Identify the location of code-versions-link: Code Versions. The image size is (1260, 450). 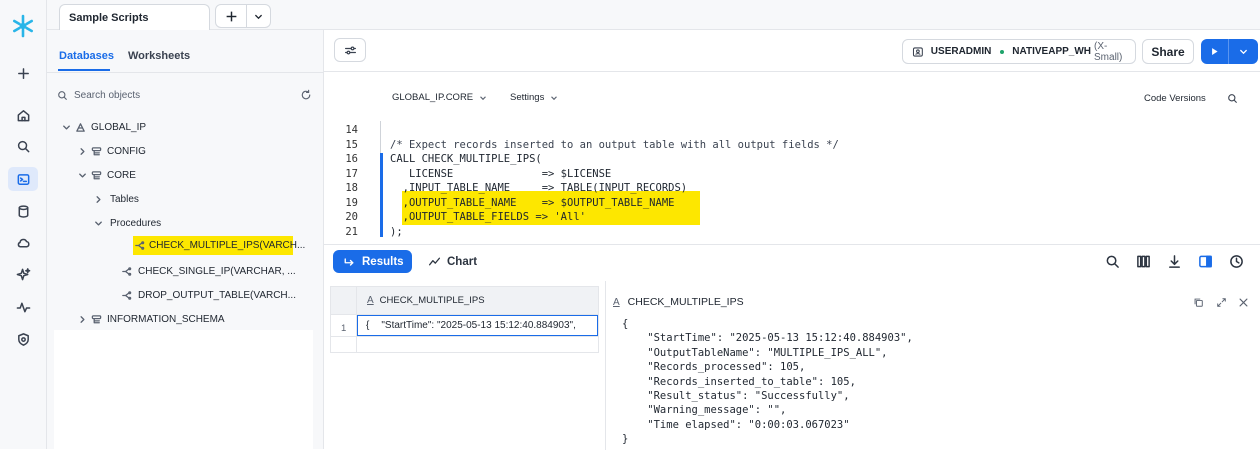
(1175, 98).